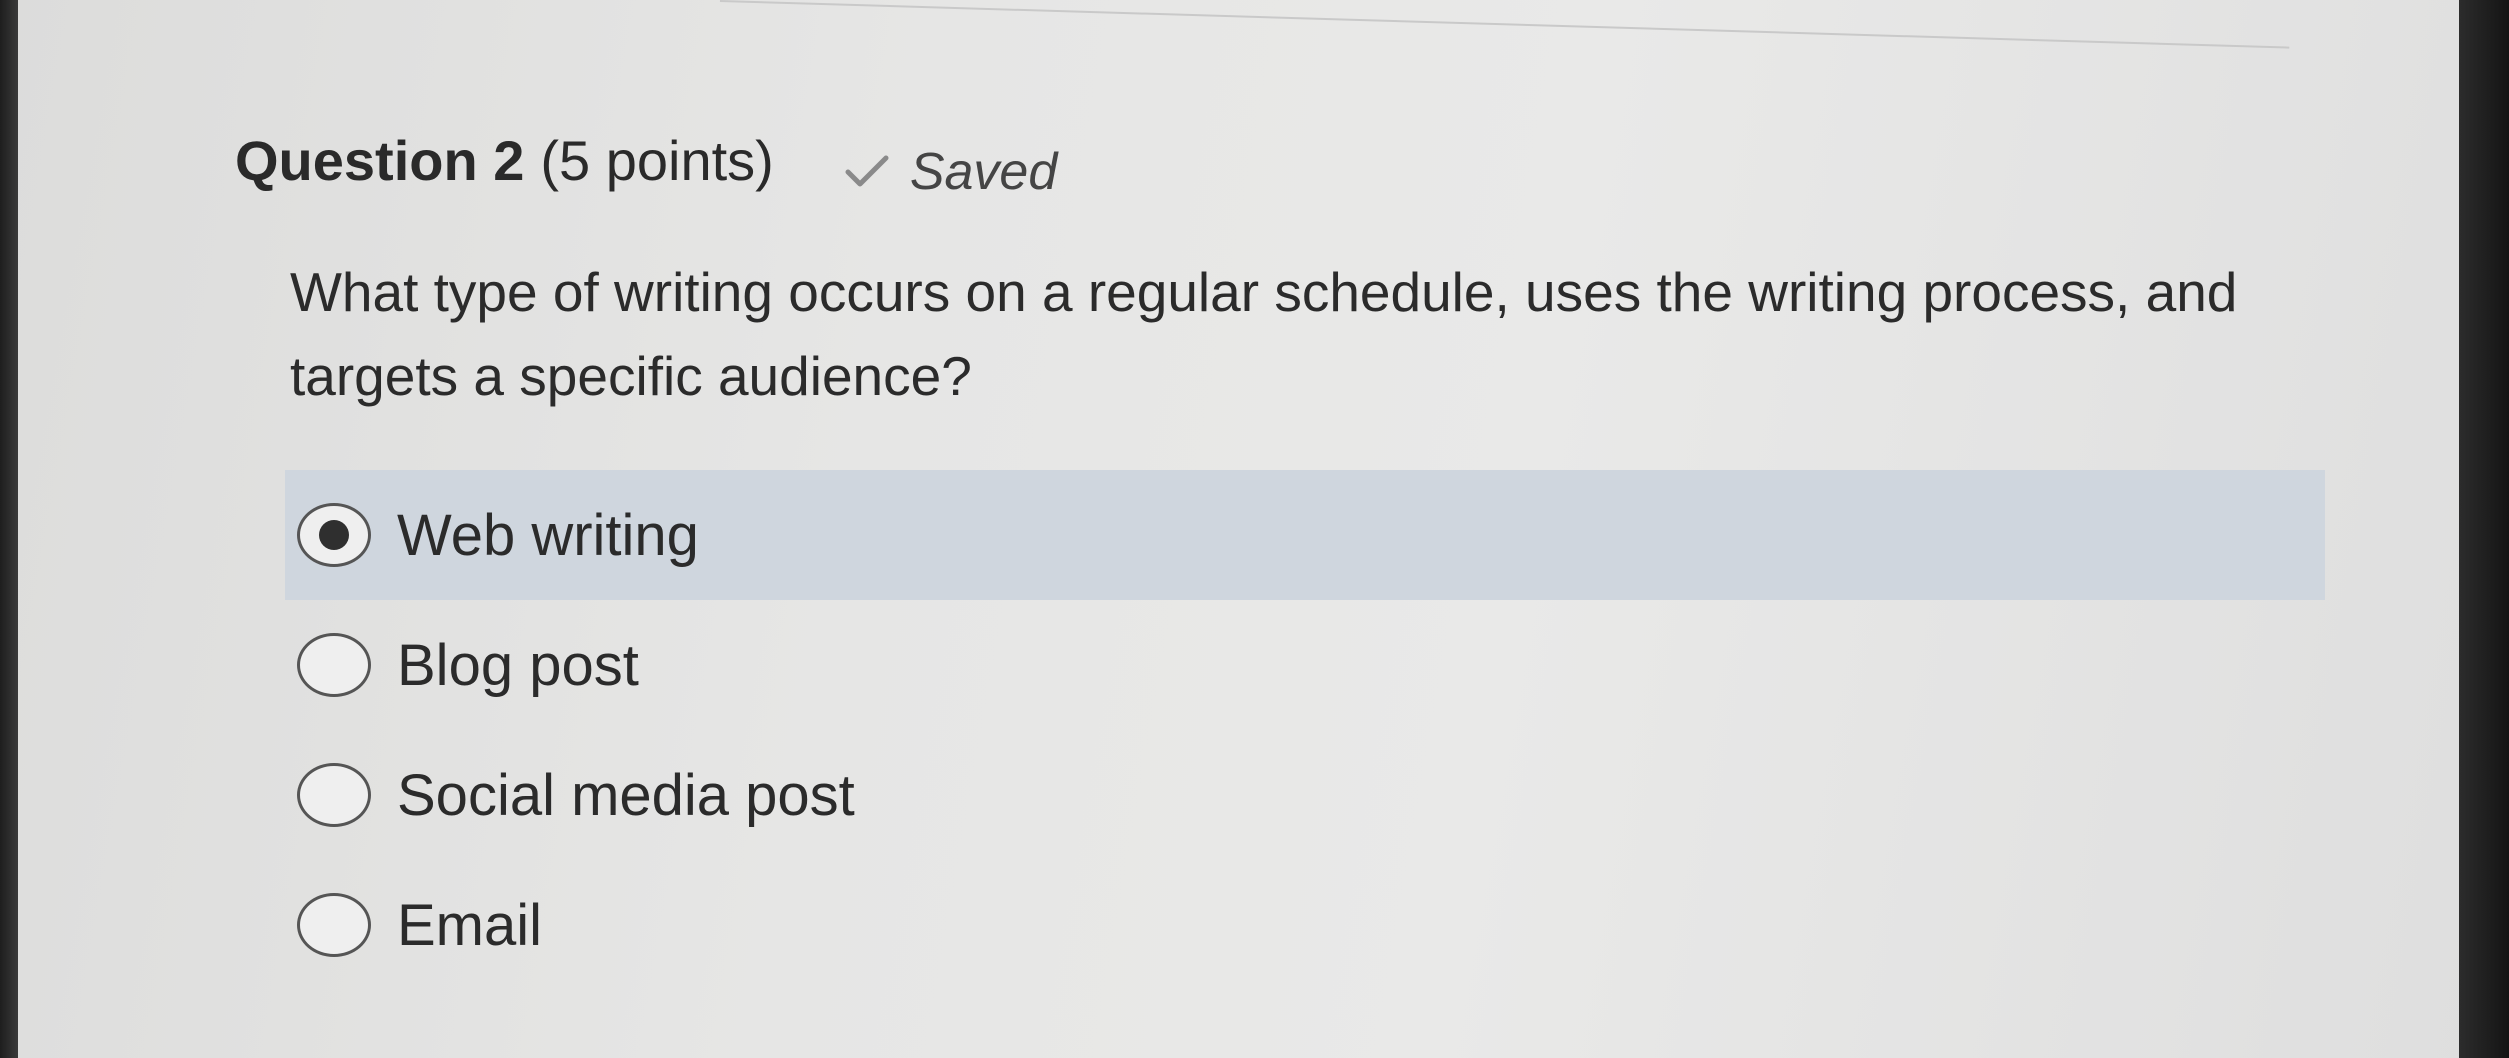  Describe the element at coordinates (983, 172) in the screenshot. I see `saved-label: Saved` at that location.